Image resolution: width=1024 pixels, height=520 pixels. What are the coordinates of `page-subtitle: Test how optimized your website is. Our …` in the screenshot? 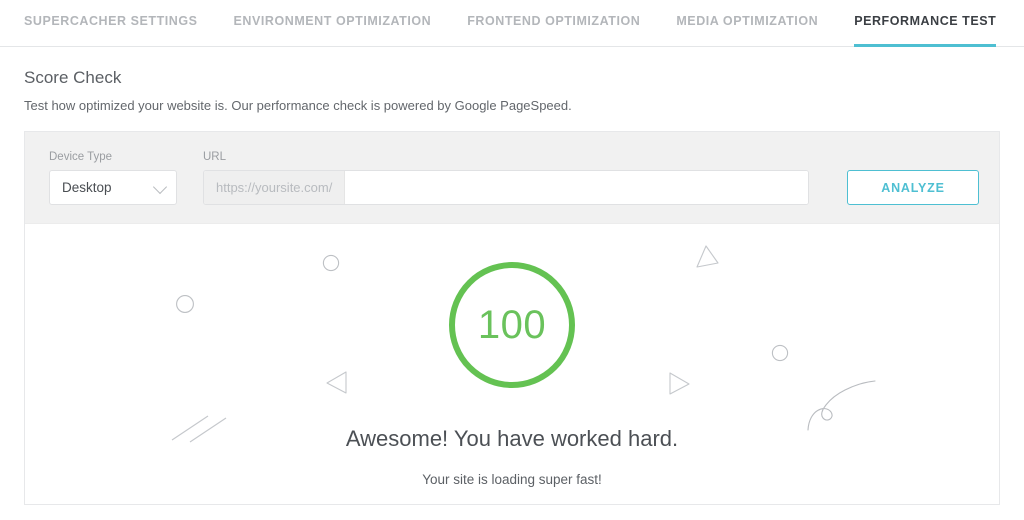 It's located at (298, 105).